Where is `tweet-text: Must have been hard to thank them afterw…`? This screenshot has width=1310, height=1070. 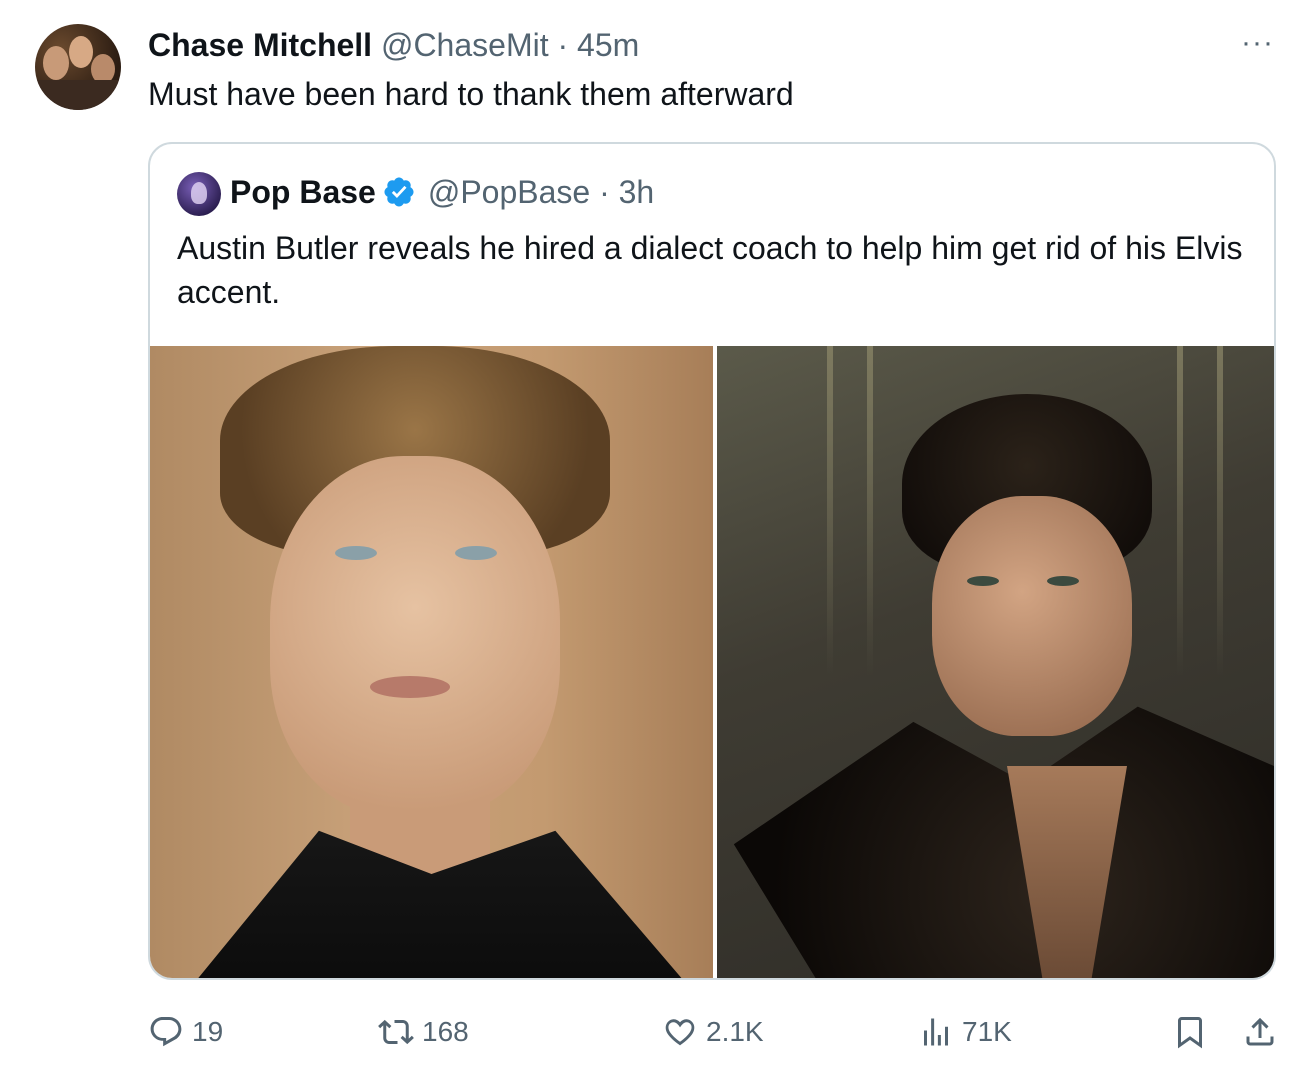
tweet-text: Must have been hard to thank them afterw… is located at coordinates (471, 94).